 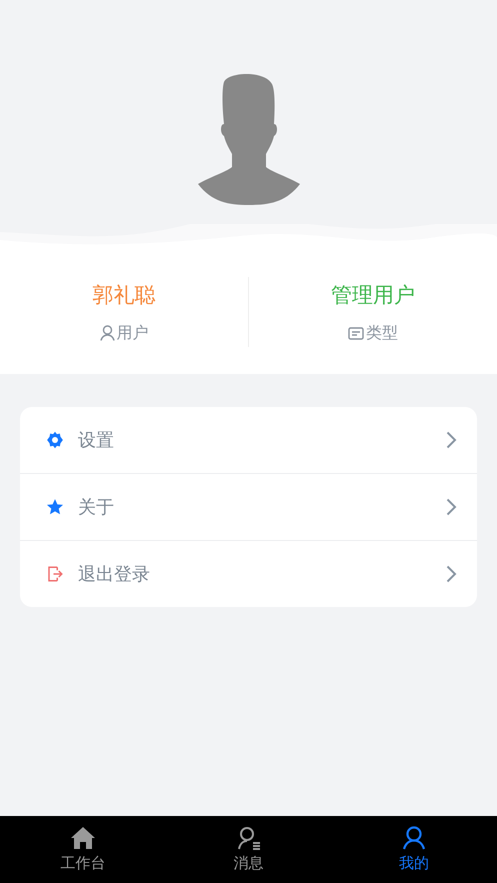 I want to click on user-list-icon, so click(x=248, y=838).